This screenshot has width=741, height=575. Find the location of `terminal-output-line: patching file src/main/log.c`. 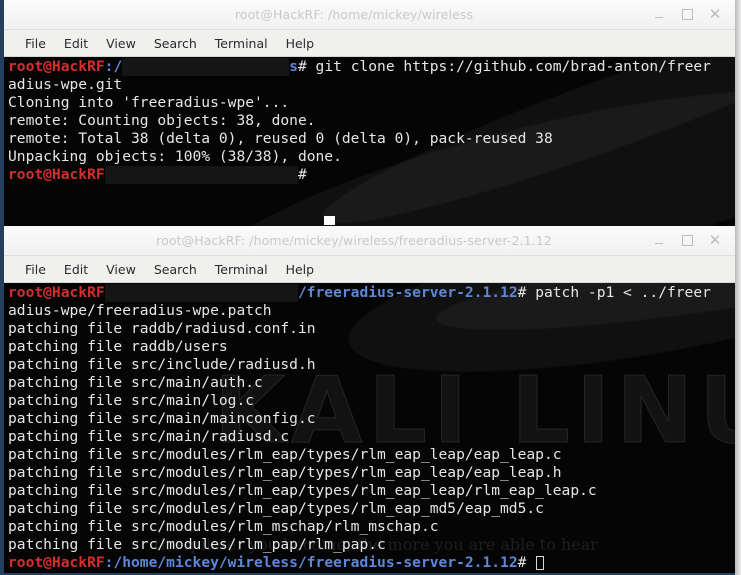

terminal-output-line: patching file src/main/log.c is located at coordinates (371, 401).